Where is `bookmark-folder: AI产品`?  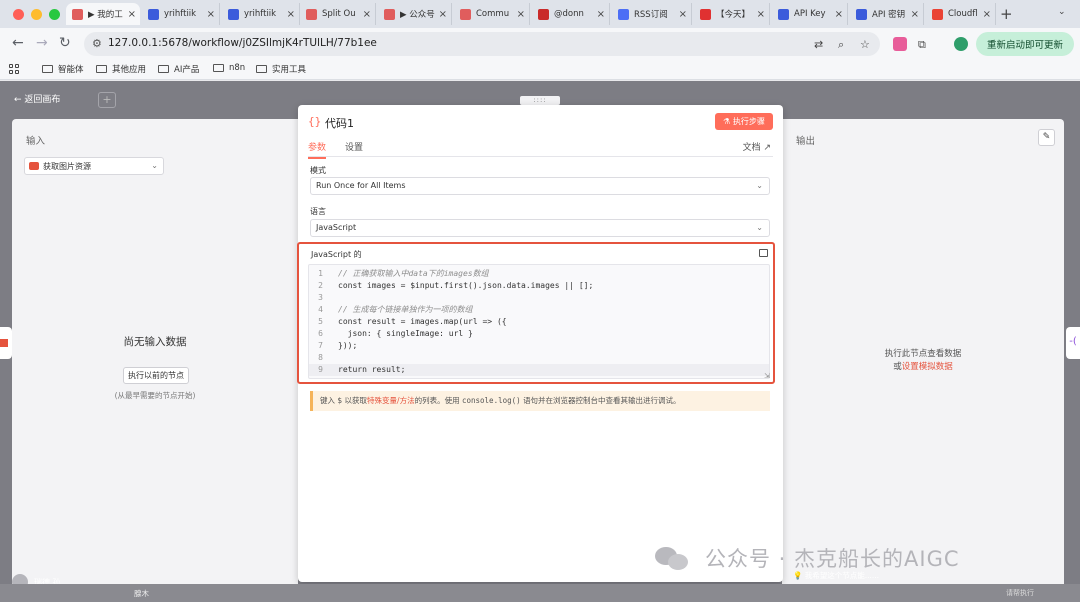
bookmark-folder: AI产品 is located at coordinates (178, 69).